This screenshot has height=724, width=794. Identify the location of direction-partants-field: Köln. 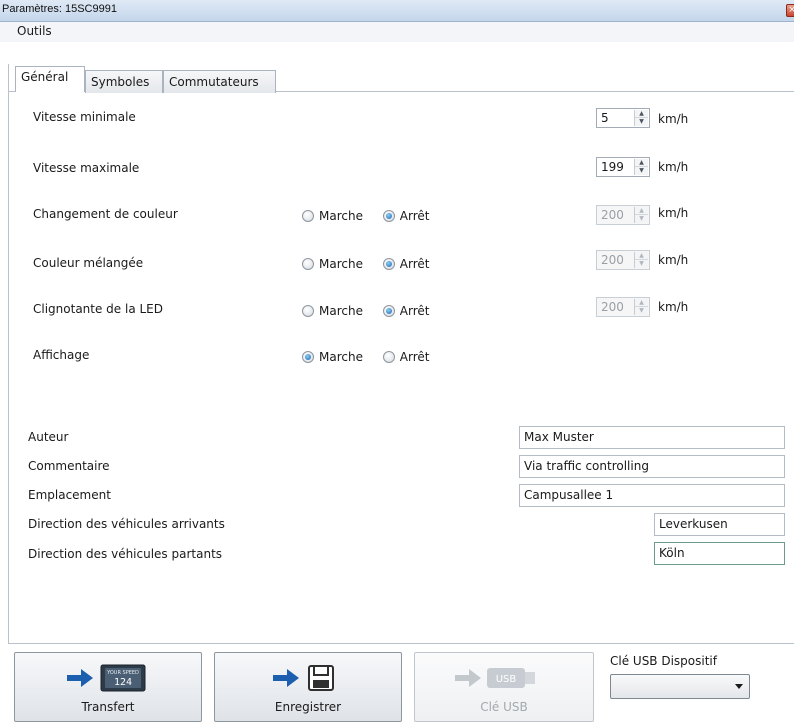
(719, 553).